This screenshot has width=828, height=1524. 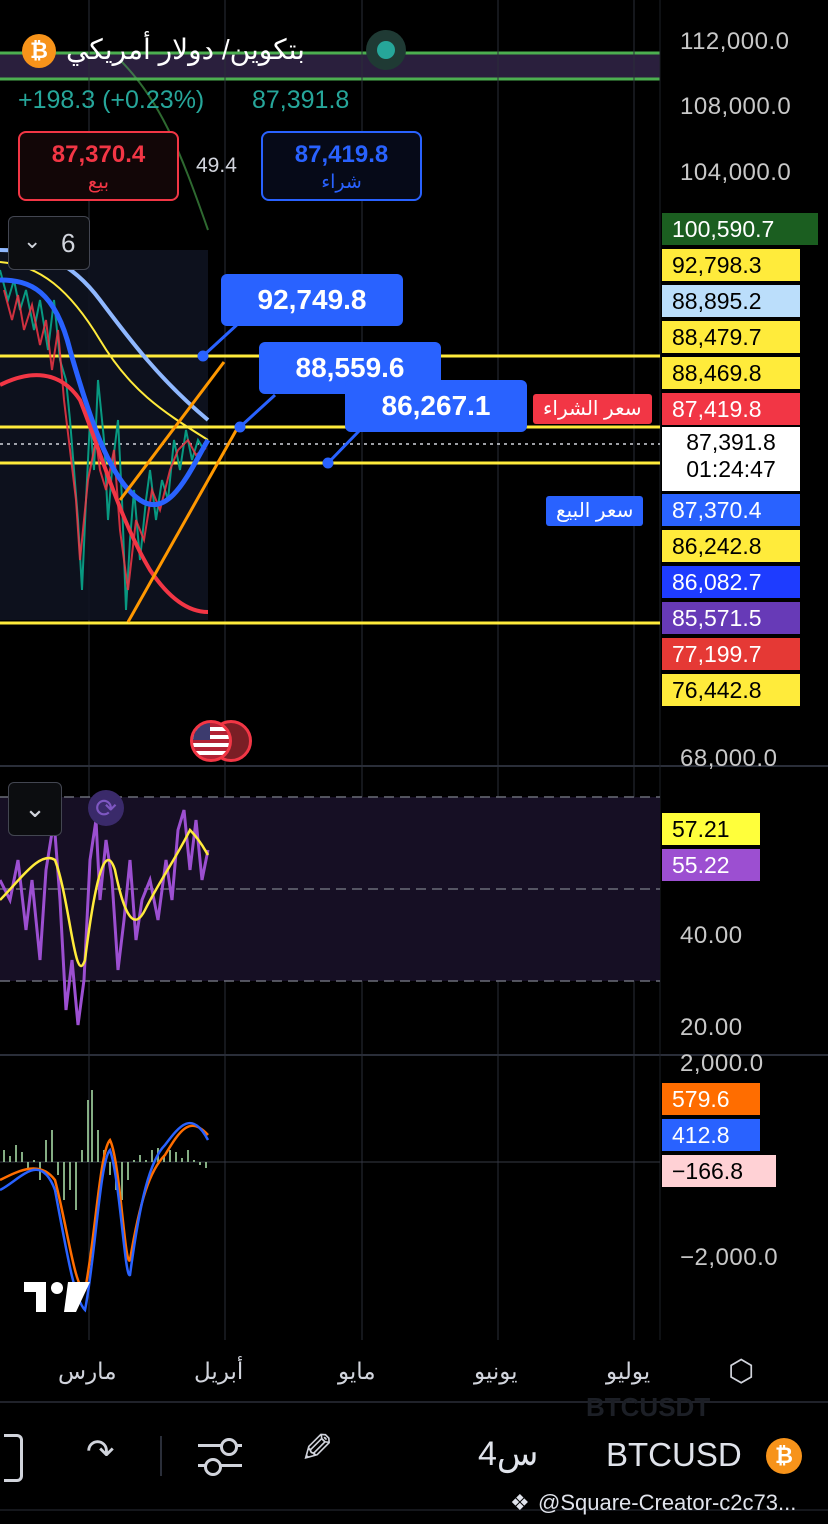 What do you see at coordinates (731, 337) in the screenshot?
I see `price-label: 88,479.7` at bounding box center [731, 337].